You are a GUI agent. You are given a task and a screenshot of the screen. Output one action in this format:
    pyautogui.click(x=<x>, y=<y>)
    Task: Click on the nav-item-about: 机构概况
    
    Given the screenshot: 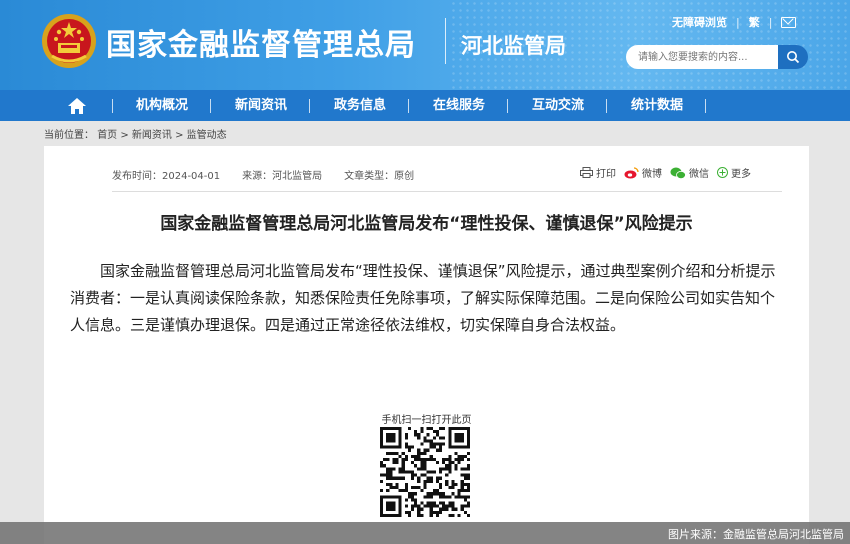 What is the action you would take?
    pyautogui.click(x=162, y=105)
    